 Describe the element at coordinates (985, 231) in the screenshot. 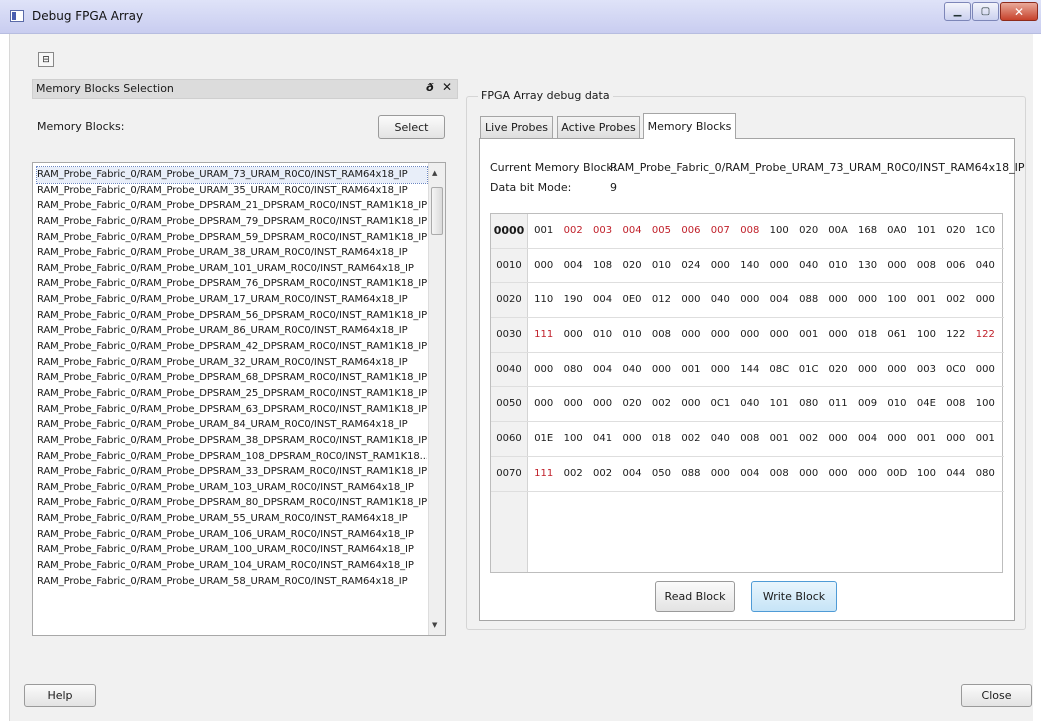

I see `data-cell: 1C0` at that location.